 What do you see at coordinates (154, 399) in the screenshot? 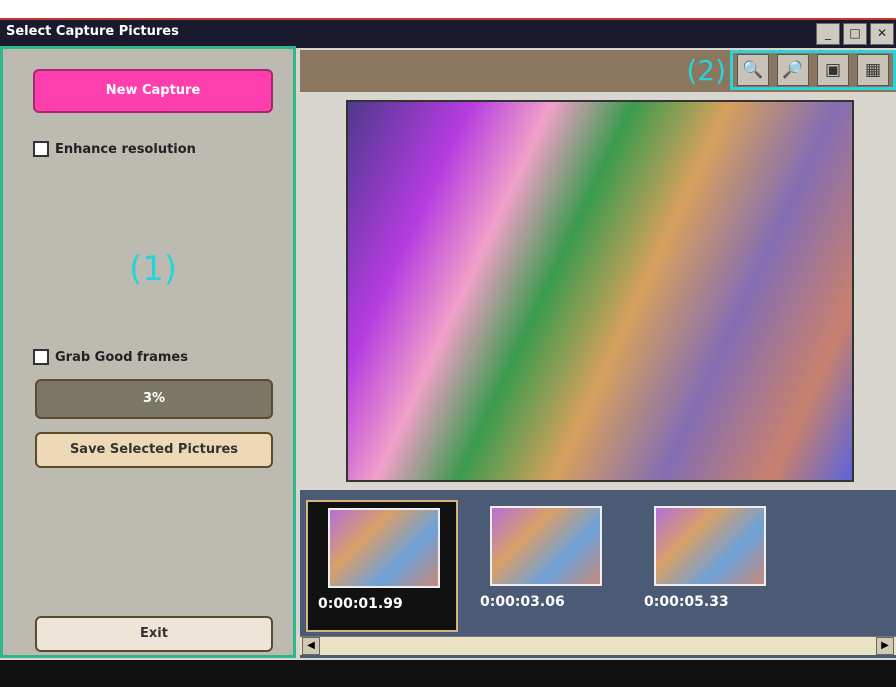
I see `percent-indicator: 3%` at bounding box center [154, 399].